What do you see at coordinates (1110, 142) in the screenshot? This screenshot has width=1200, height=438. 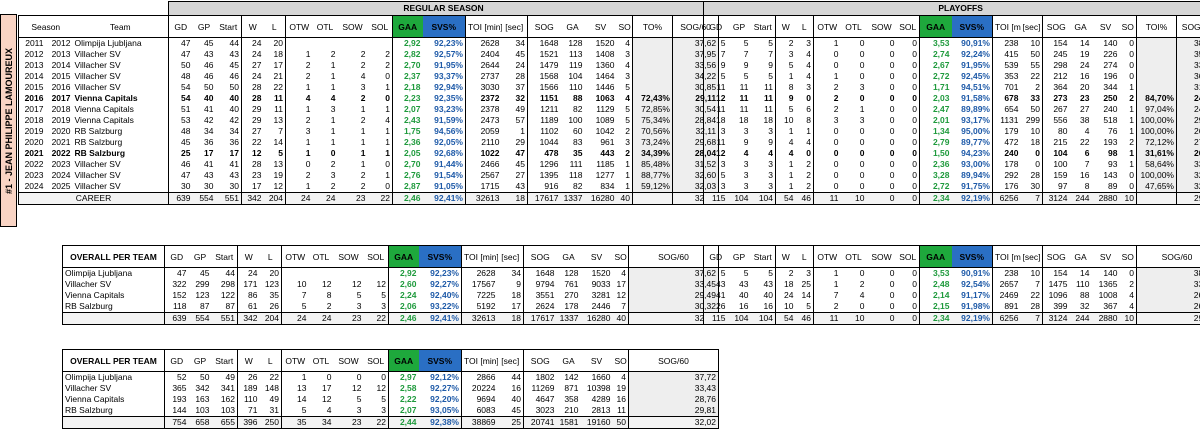 I see `stat-cell: 193` at bounding box center [1110, 142].